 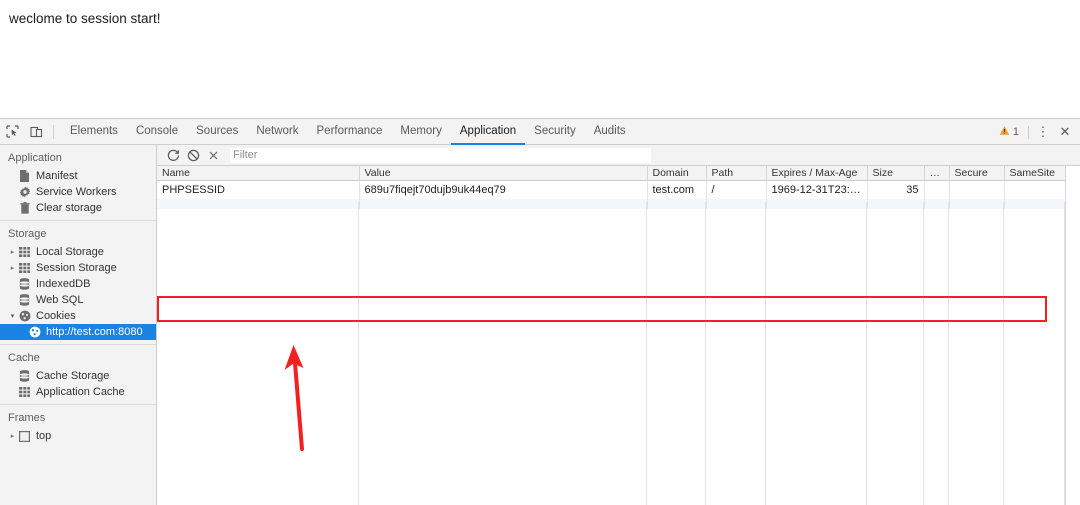 What do you see at coordinates (53, 131) in the screenshot?
I see `toolbar-divider` at bounding box center [53, 131].